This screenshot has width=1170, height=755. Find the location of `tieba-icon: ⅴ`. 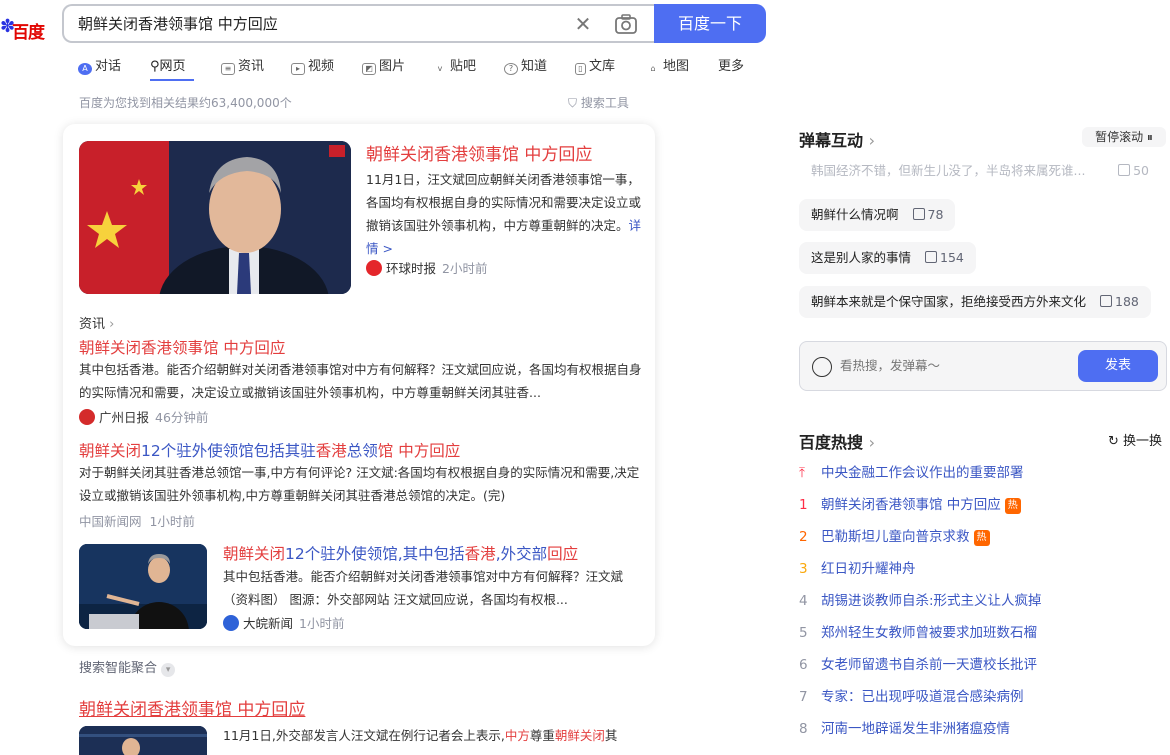

tieba-icon: ⅴ is located at coordinates (440, 68).